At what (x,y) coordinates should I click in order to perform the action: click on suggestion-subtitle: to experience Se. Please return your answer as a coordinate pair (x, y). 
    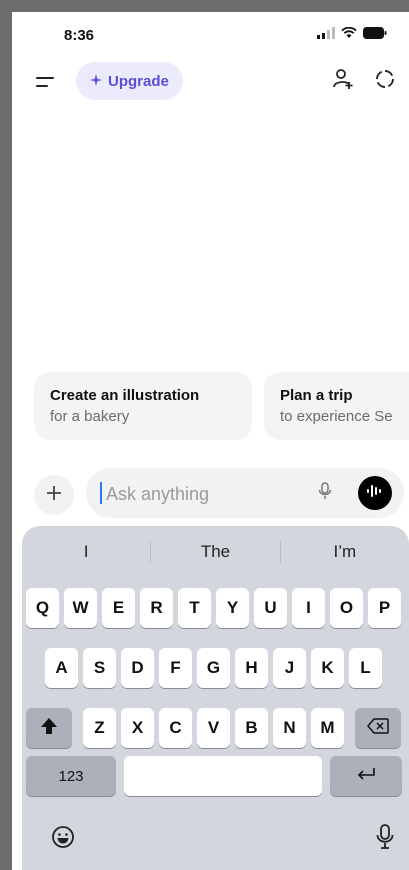
    Looking at the image, I should click on (336, 416).